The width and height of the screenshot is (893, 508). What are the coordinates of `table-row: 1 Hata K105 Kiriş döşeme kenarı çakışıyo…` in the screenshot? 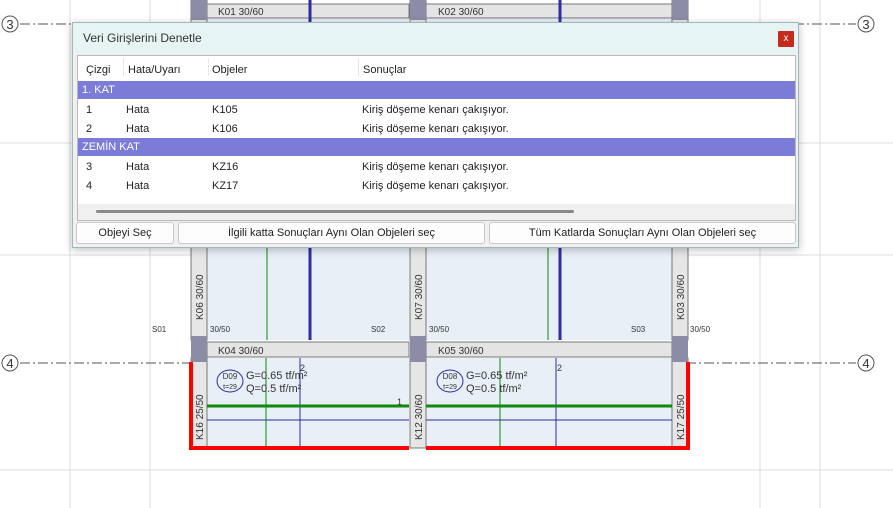 It's located at (436, 109).